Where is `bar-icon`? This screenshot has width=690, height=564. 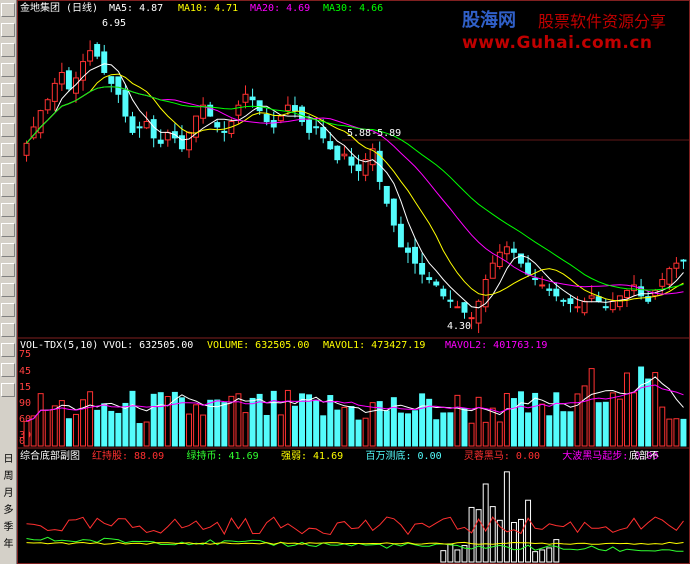 bar-icon is located at coordinates (8, 90).